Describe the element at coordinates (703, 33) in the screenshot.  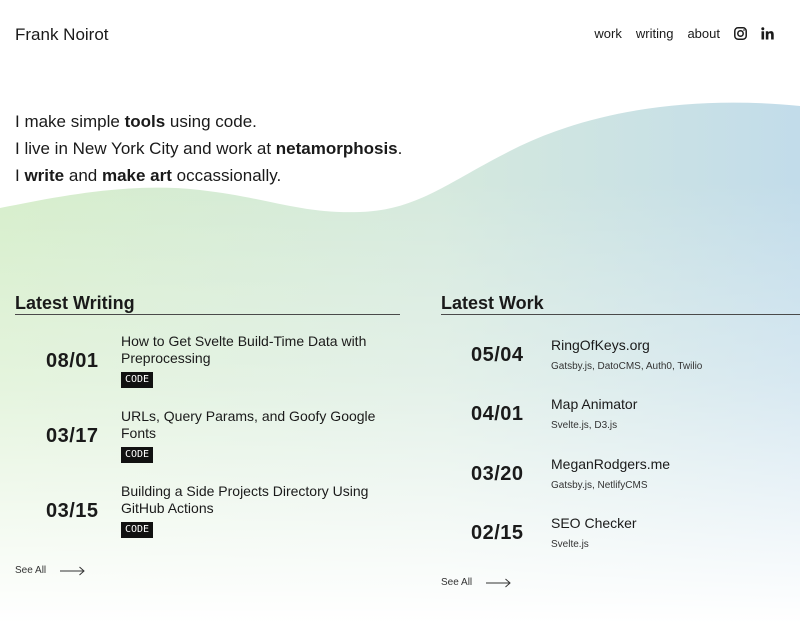
I see `nav-about-link: about` at that location.